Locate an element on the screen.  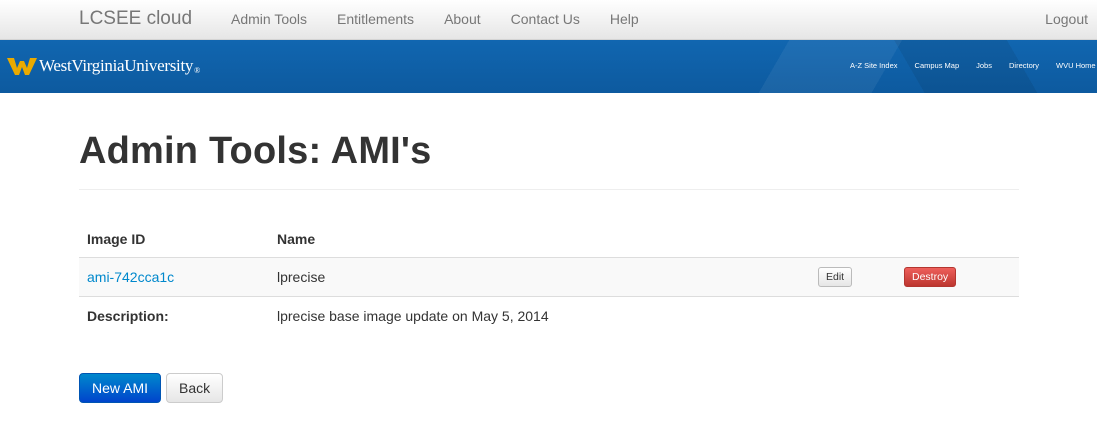
nav-item-admin-tools: Admin Tools is located at coordinates (269, 20).